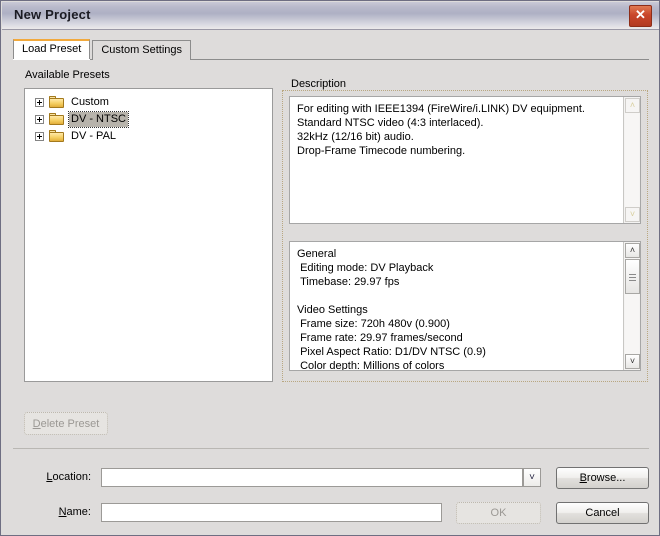 Image resolution: width=660 pixels, height=536 pixels. What do you see at coordinates (583, 478) in the screenshot?
I see `browse-accel: B` at bounding box center [583, 478].